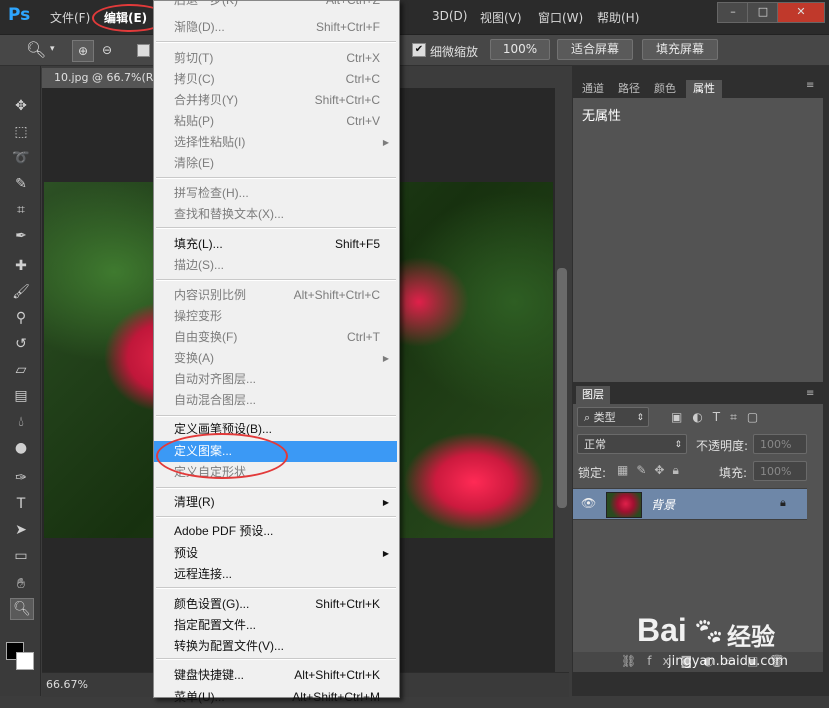  Describe the element at coordinates (107, 50) in the screenshot. I see `zoom-out-icon: ⊖` at that location.